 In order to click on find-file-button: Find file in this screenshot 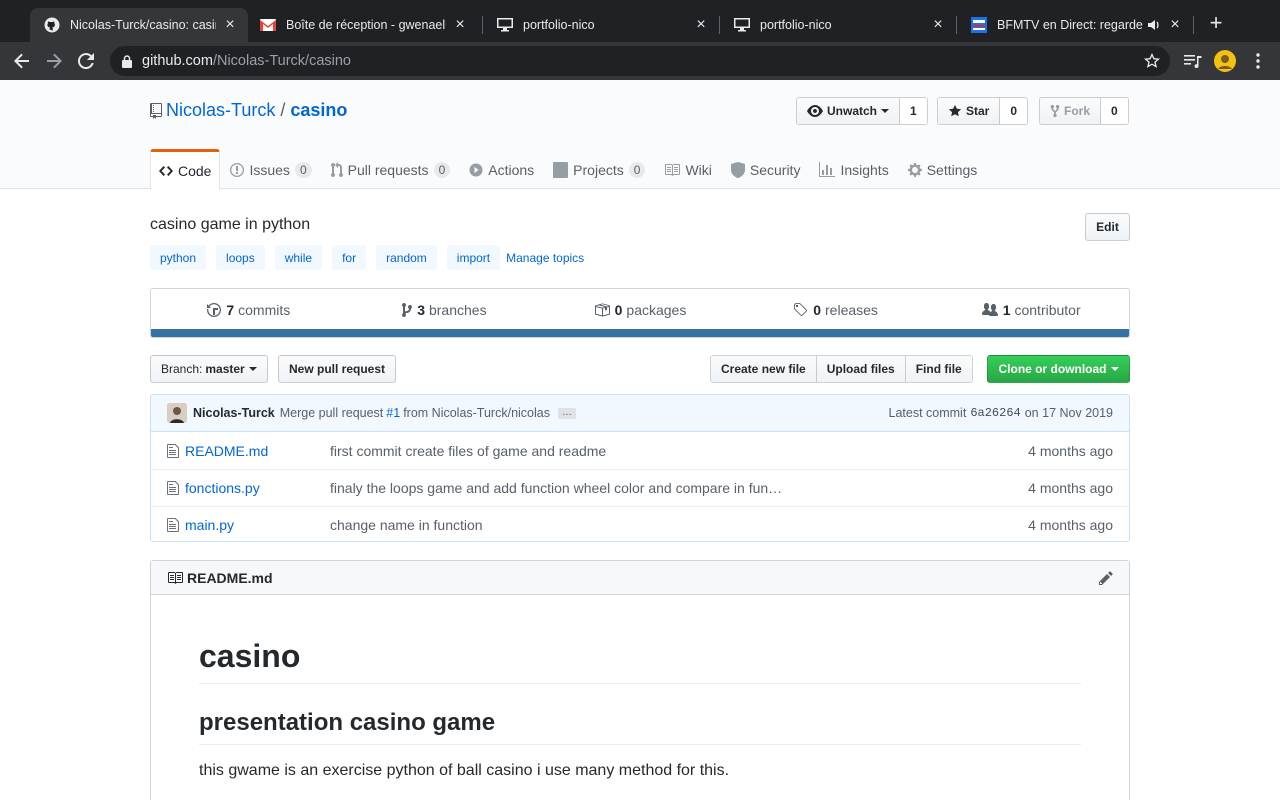, I will do `click(938, 369)`.